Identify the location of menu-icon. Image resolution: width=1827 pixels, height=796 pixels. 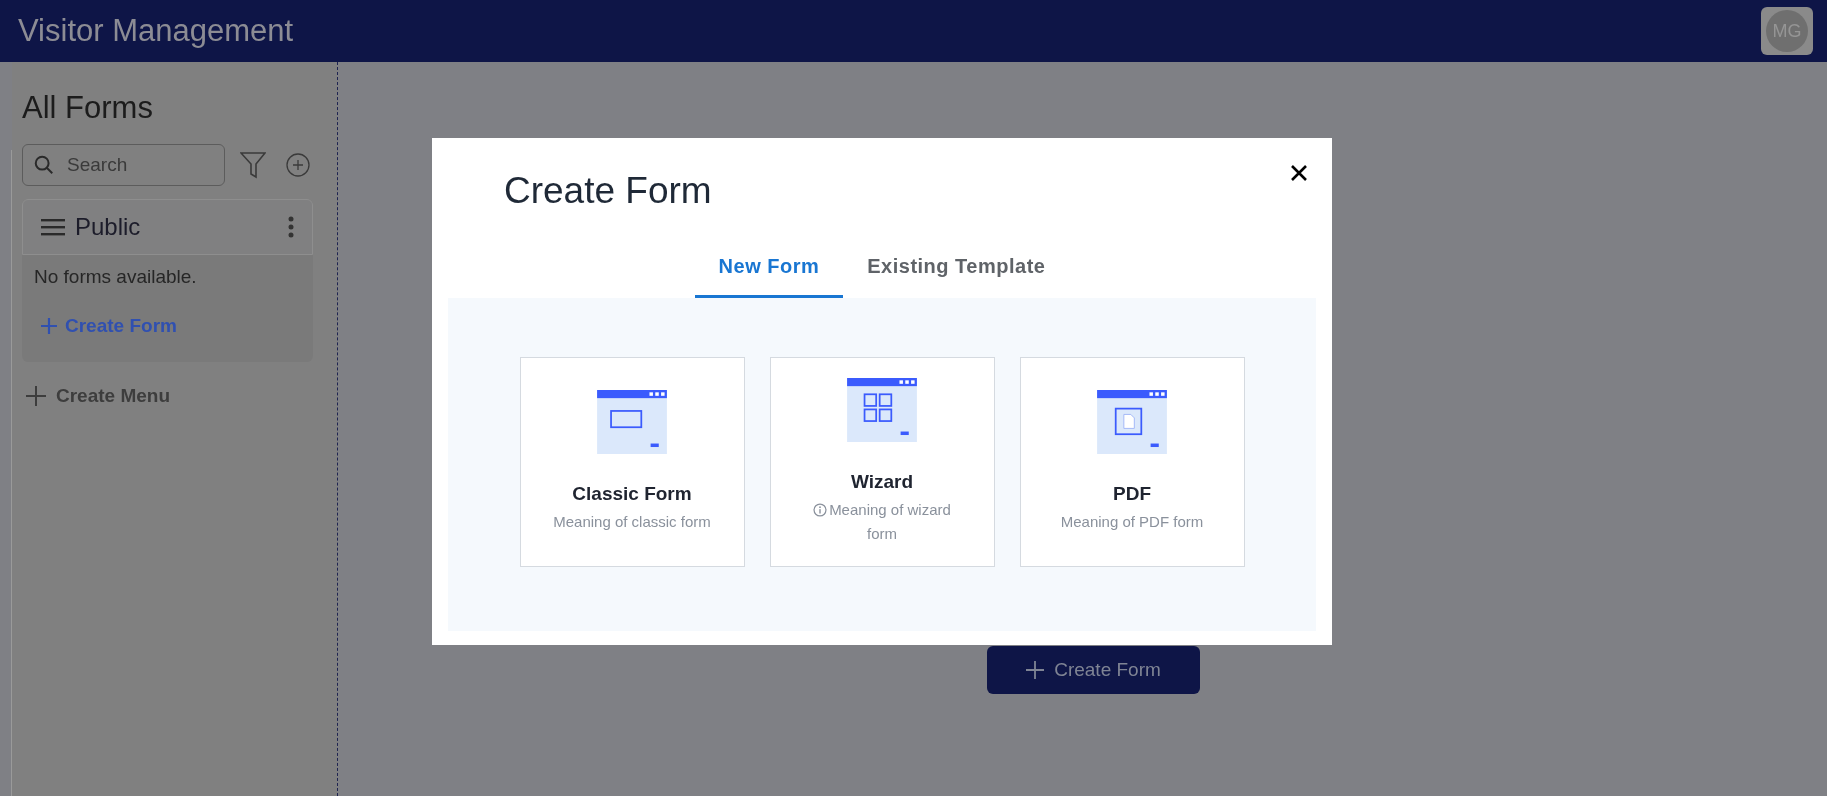
(53, 227).